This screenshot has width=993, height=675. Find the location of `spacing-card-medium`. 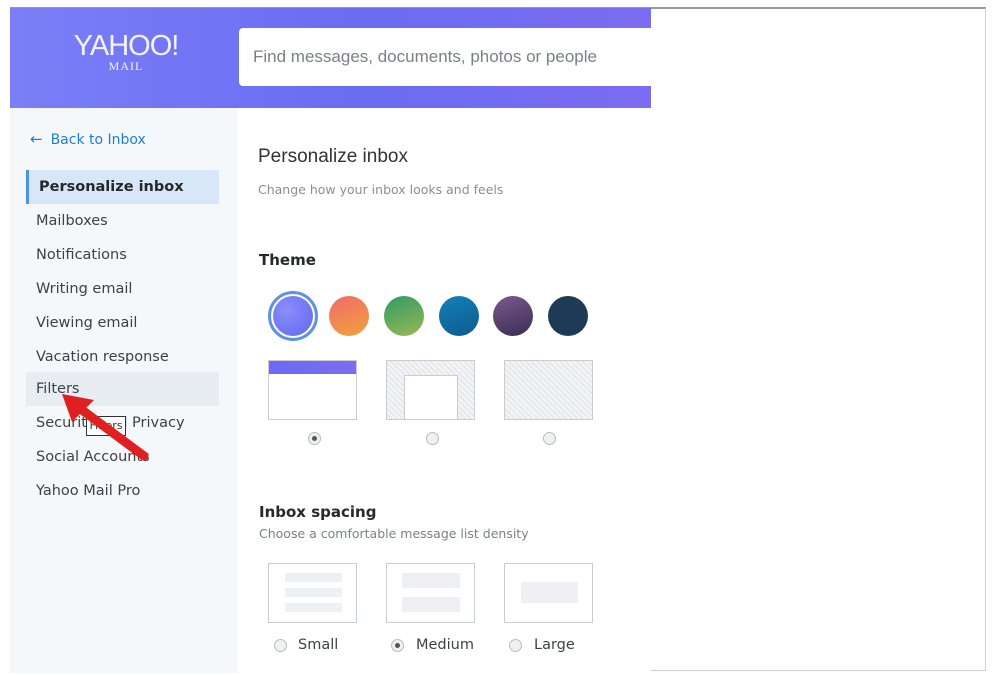

spacing-card-medium is located at coordinates (430, 593).